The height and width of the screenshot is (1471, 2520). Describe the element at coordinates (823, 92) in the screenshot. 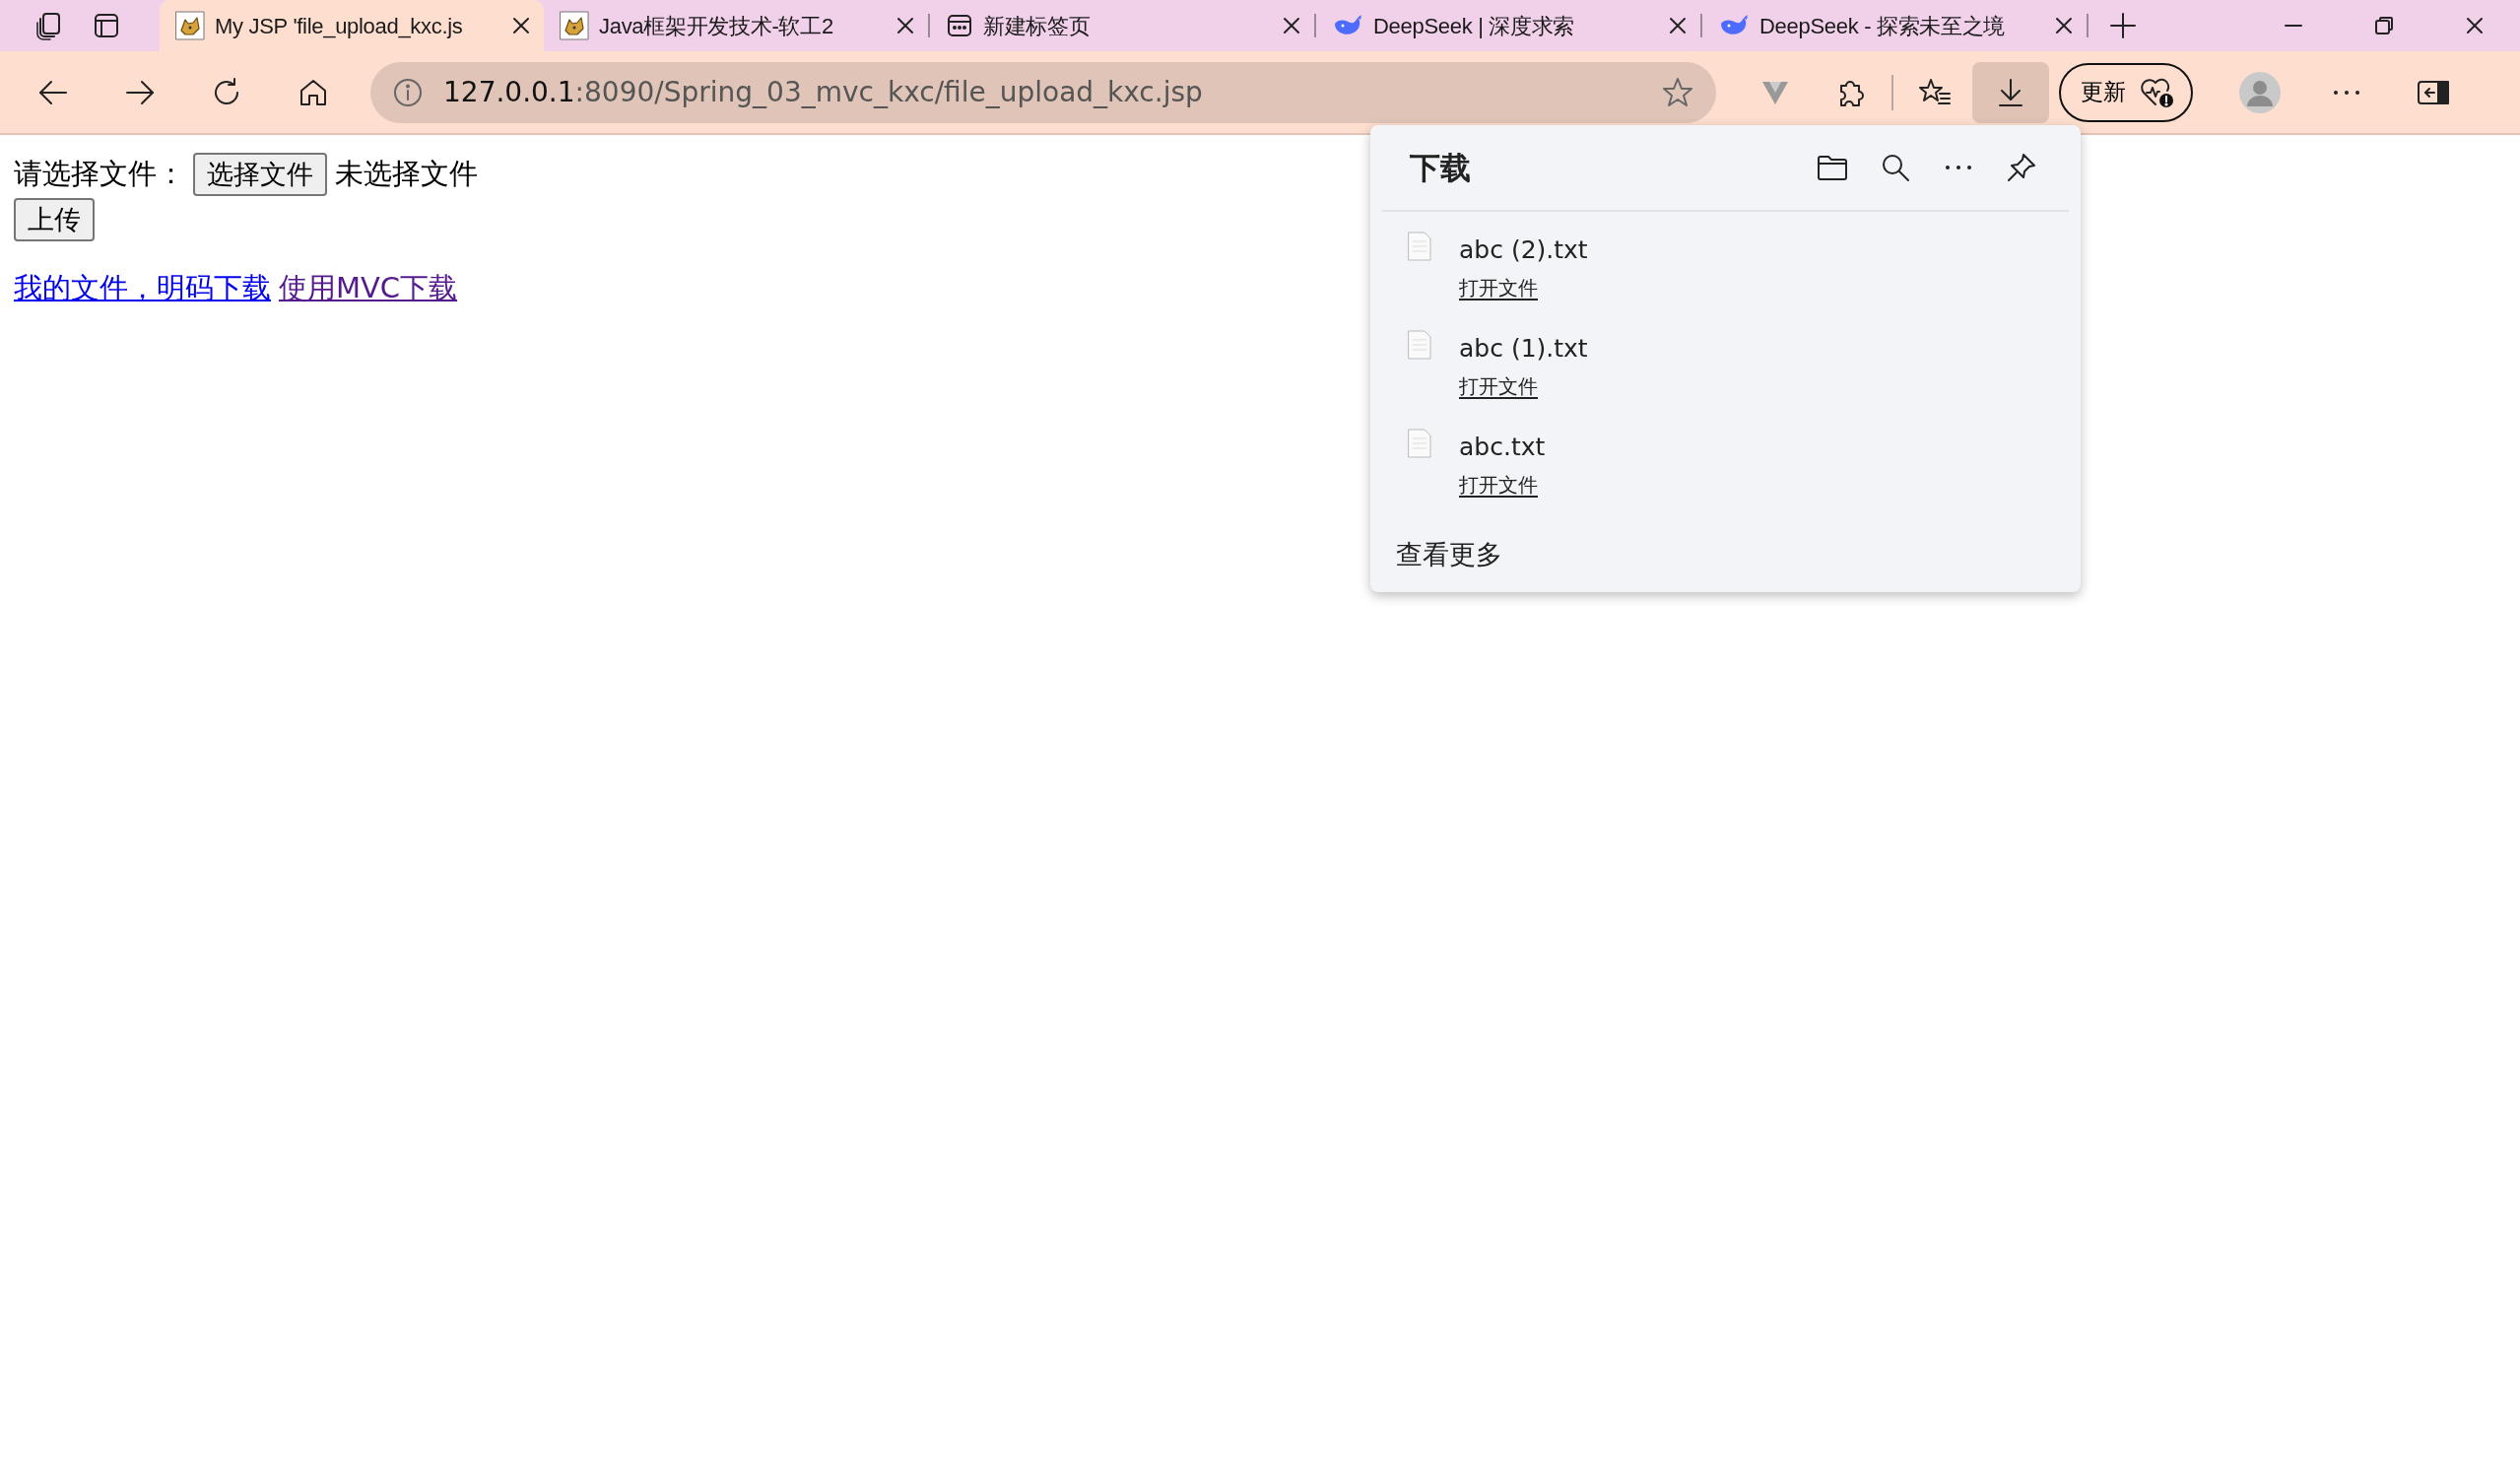

I see `url-text: 127.0.0.1:8090/Spring_03_mvc_kxc/file_upload_kxc.jsp` at that location.